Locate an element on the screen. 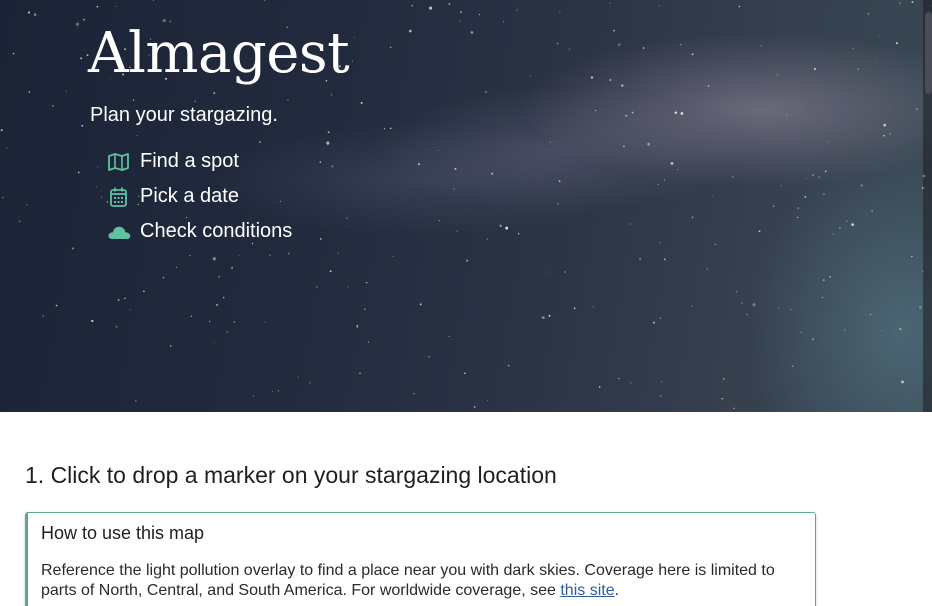  map-icon is located at coordinates (119, 162).